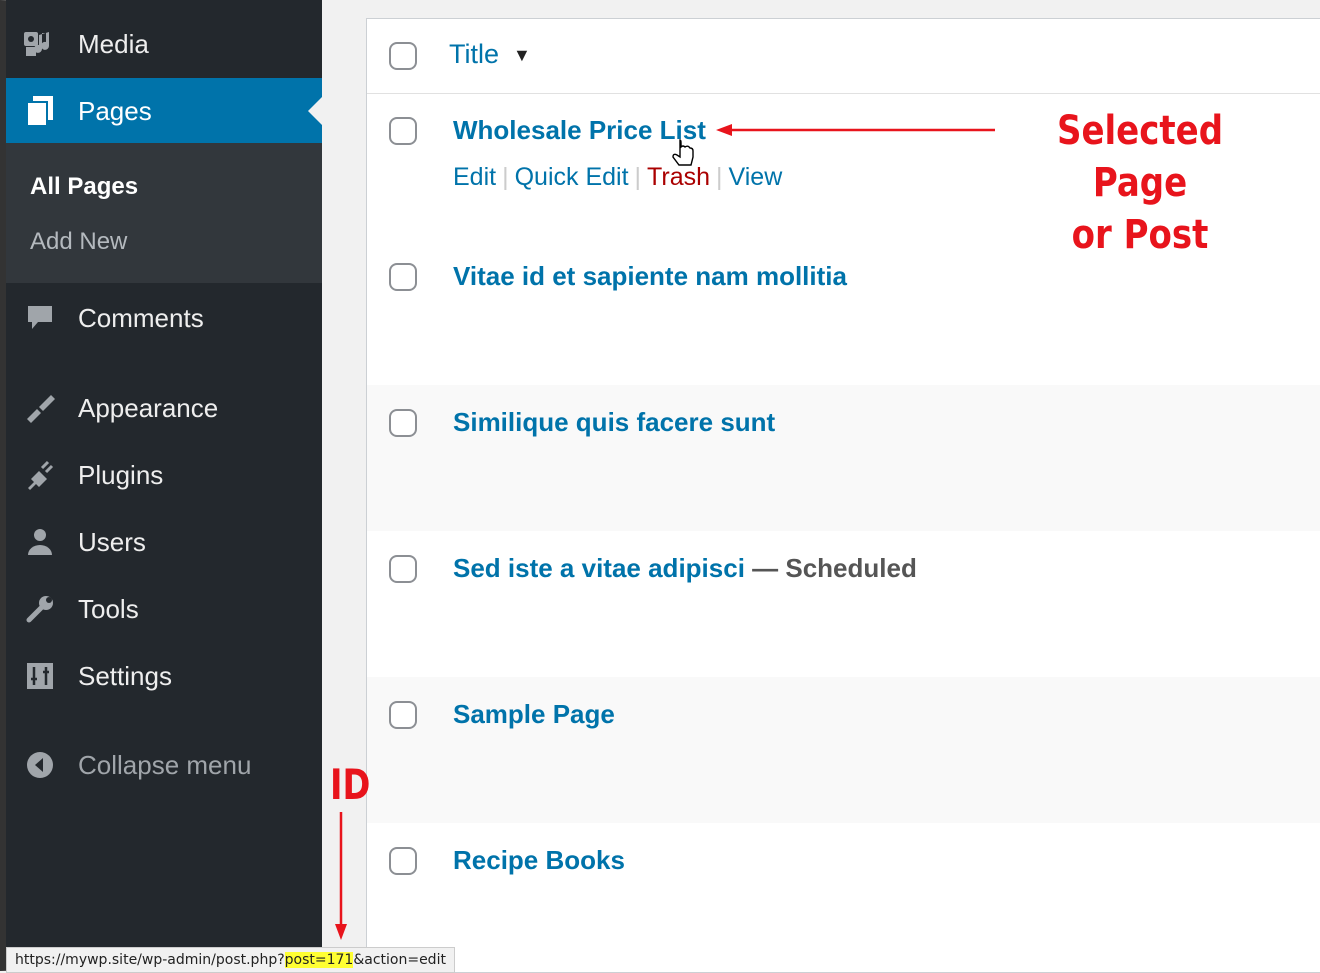 This screenshot has height=973, width=1320. Describe the element at coordinates (683, 152) in the screenshot. I see `hand-cursor-icon` at that location.